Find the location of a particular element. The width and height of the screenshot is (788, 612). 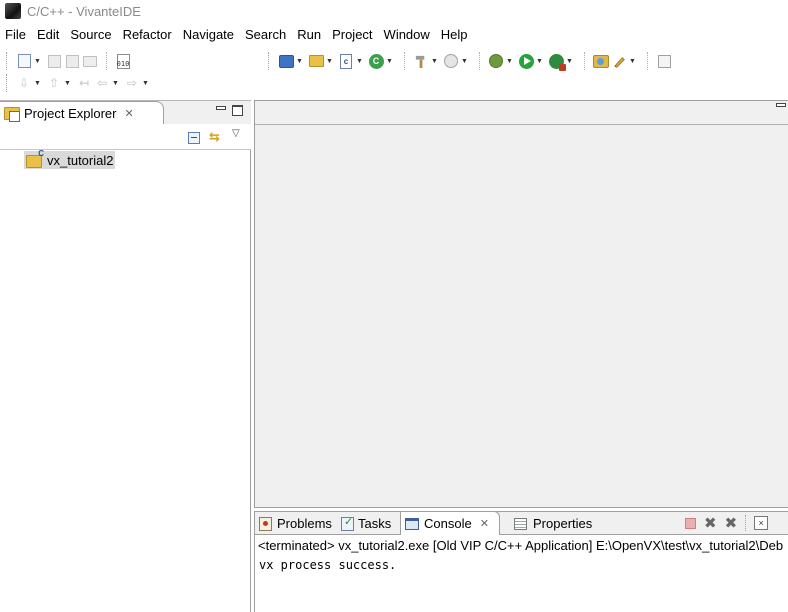

annotation-button is located at coordinates (619, 61).